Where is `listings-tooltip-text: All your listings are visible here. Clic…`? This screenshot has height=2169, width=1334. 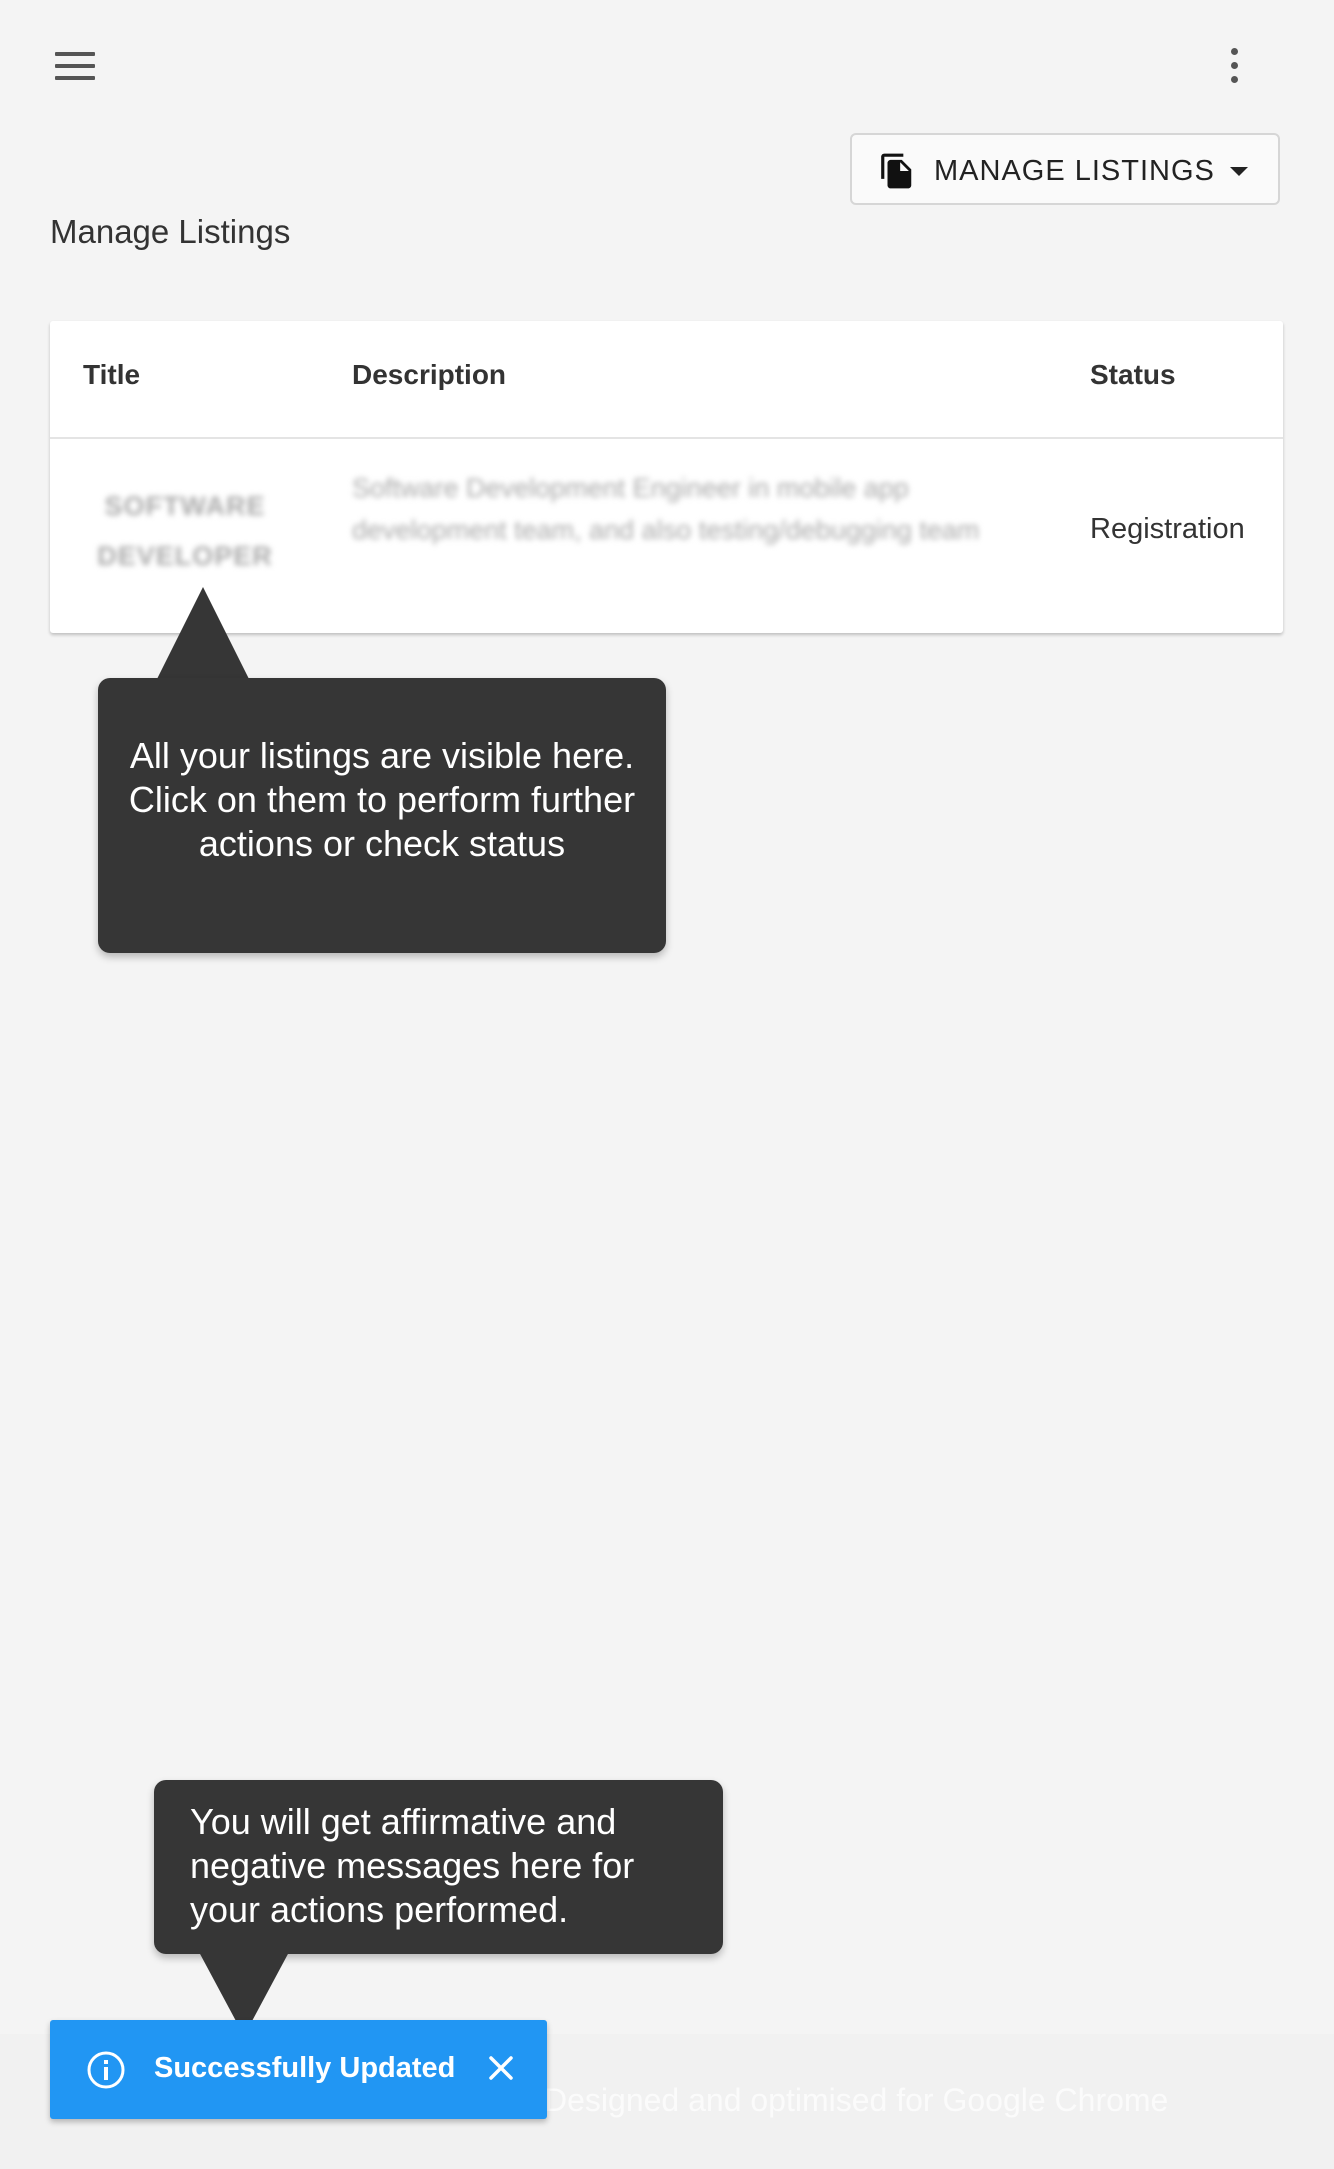 listings-tooltip-text: All your listings are visible here. Clic… is located at coordinates (382, 799).